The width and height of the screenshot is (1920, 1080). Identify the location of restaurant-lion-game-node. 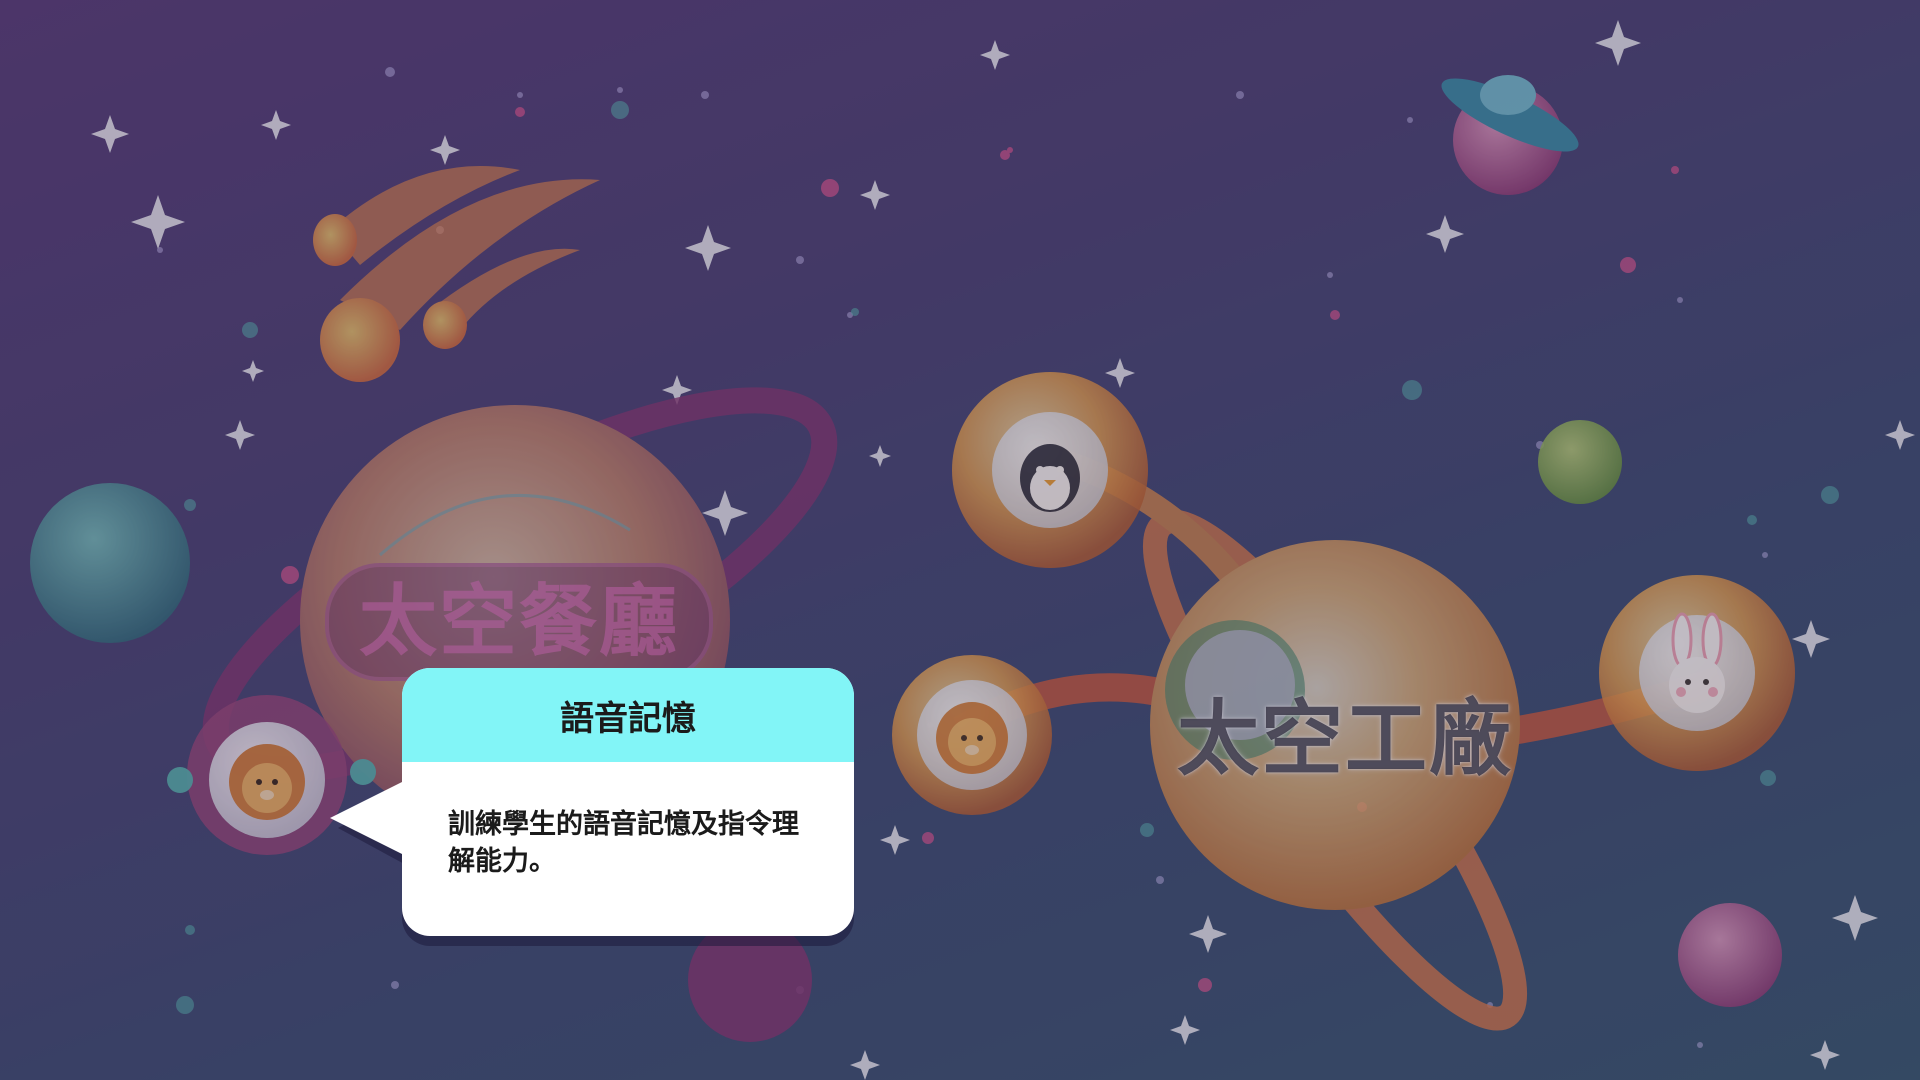
(267, 780).